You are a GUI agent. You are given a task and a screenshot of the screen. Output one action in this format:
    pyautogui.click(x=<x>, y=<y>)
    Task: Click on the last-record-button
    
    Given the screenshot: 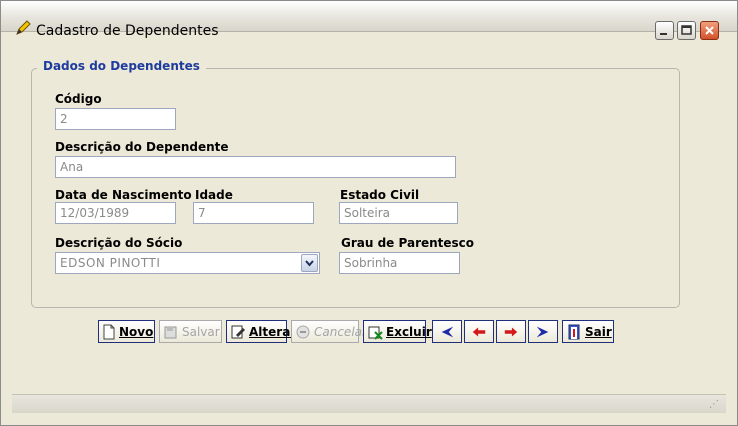 What is the action you would take?
    pyautogui.click(x=543, y=331)
    